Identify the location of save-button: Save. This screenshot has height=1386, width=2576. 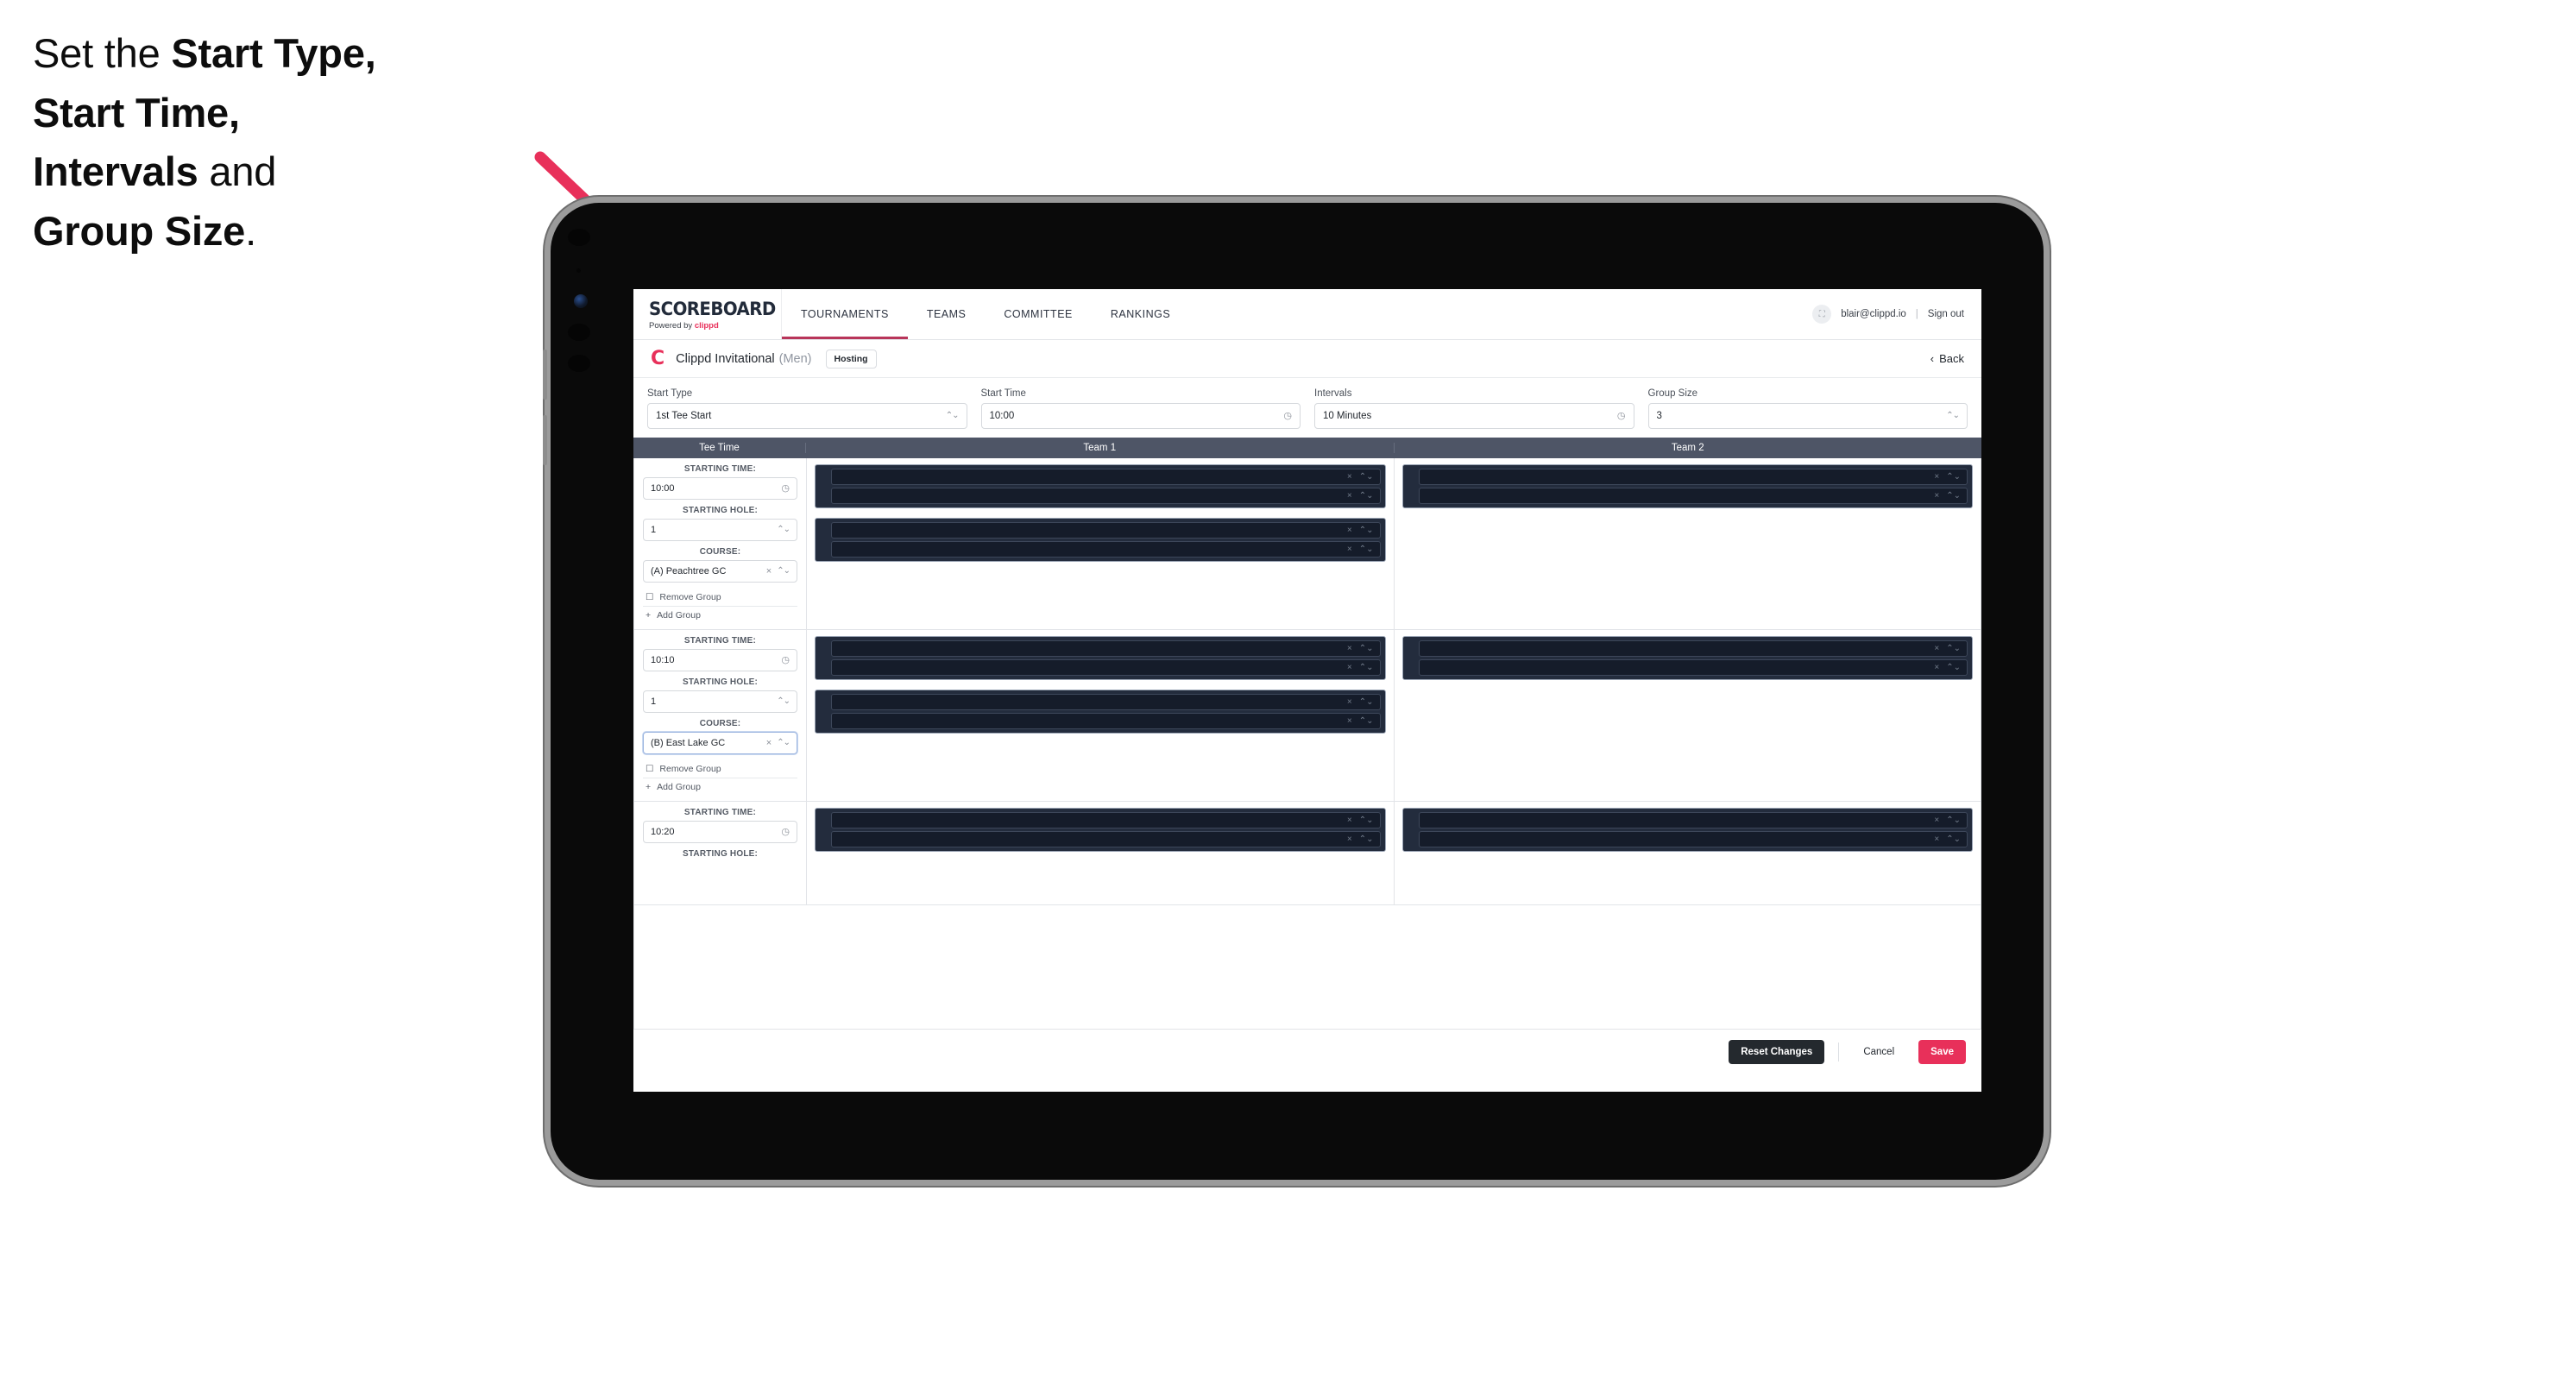
(1942, 1052).